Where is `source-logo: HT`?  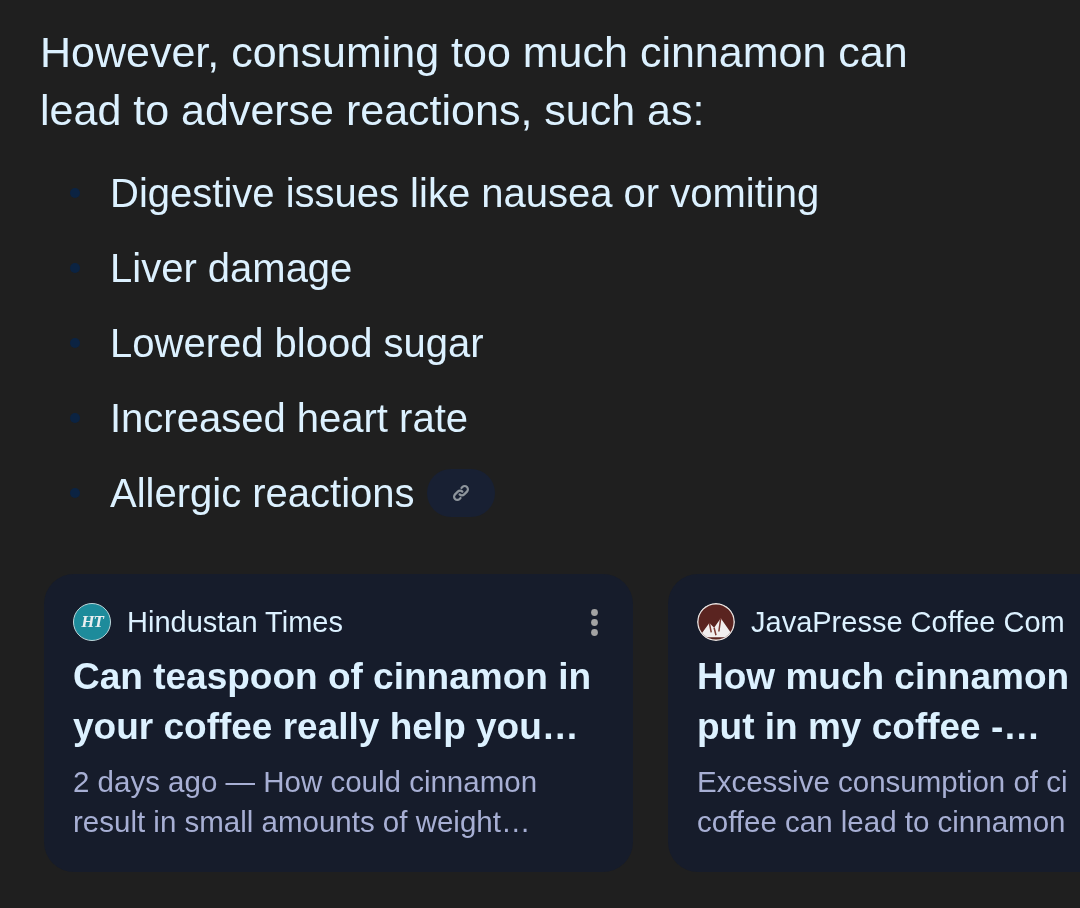
source-logo: HT is located at coordinates (92, 622).